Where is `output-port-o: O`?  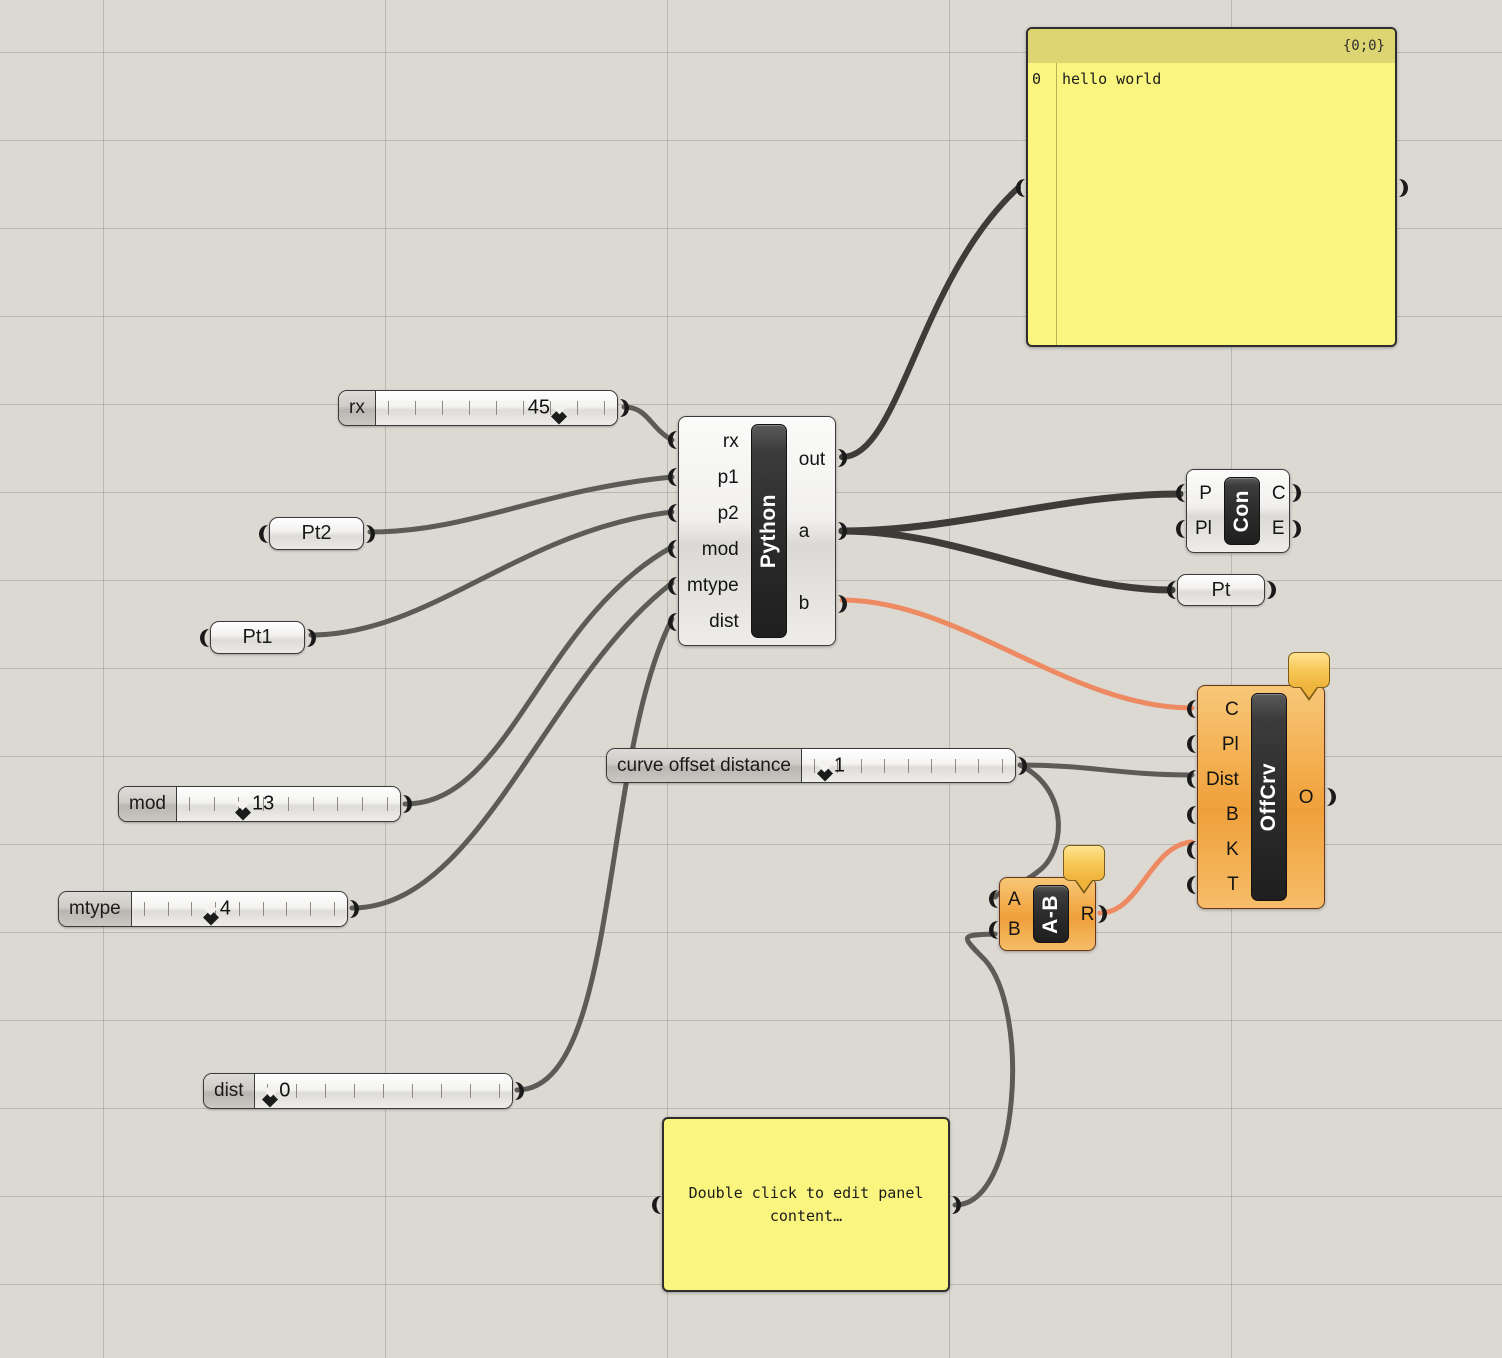
output-port-o: O is located at coordinates (1306, 797).